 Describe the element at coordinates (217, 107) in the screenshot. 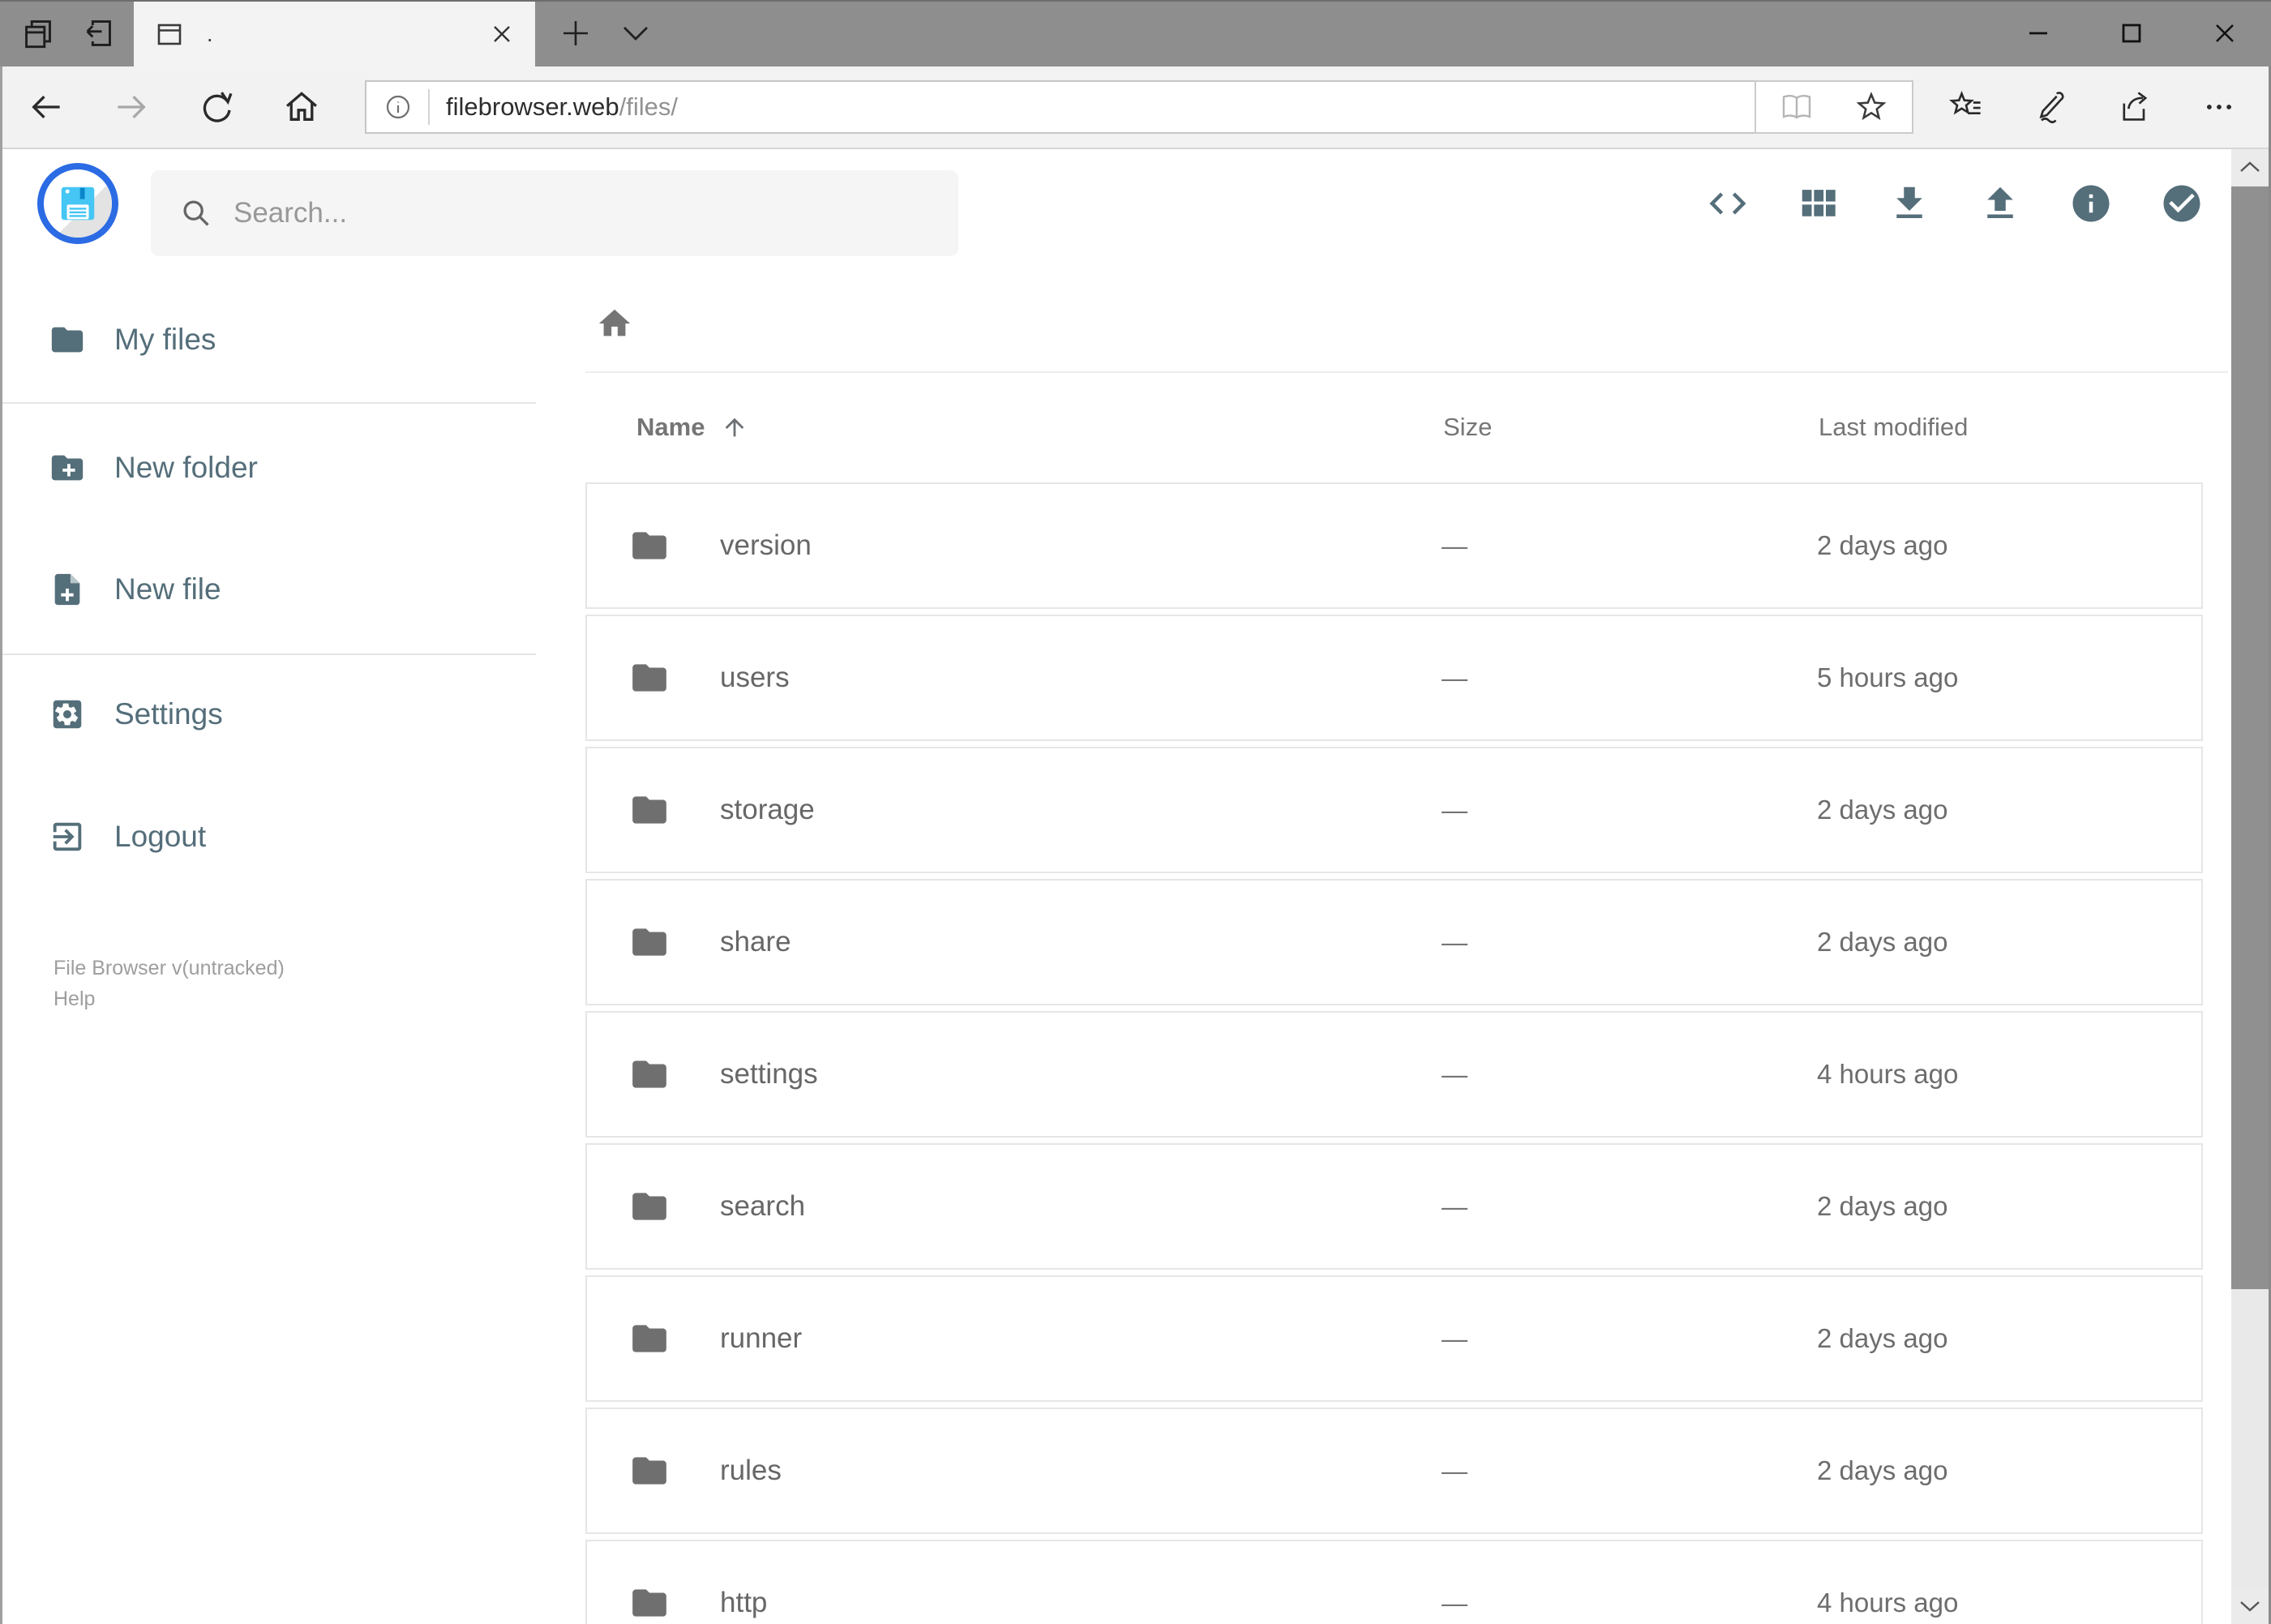

I see `refresh-button` at that location.